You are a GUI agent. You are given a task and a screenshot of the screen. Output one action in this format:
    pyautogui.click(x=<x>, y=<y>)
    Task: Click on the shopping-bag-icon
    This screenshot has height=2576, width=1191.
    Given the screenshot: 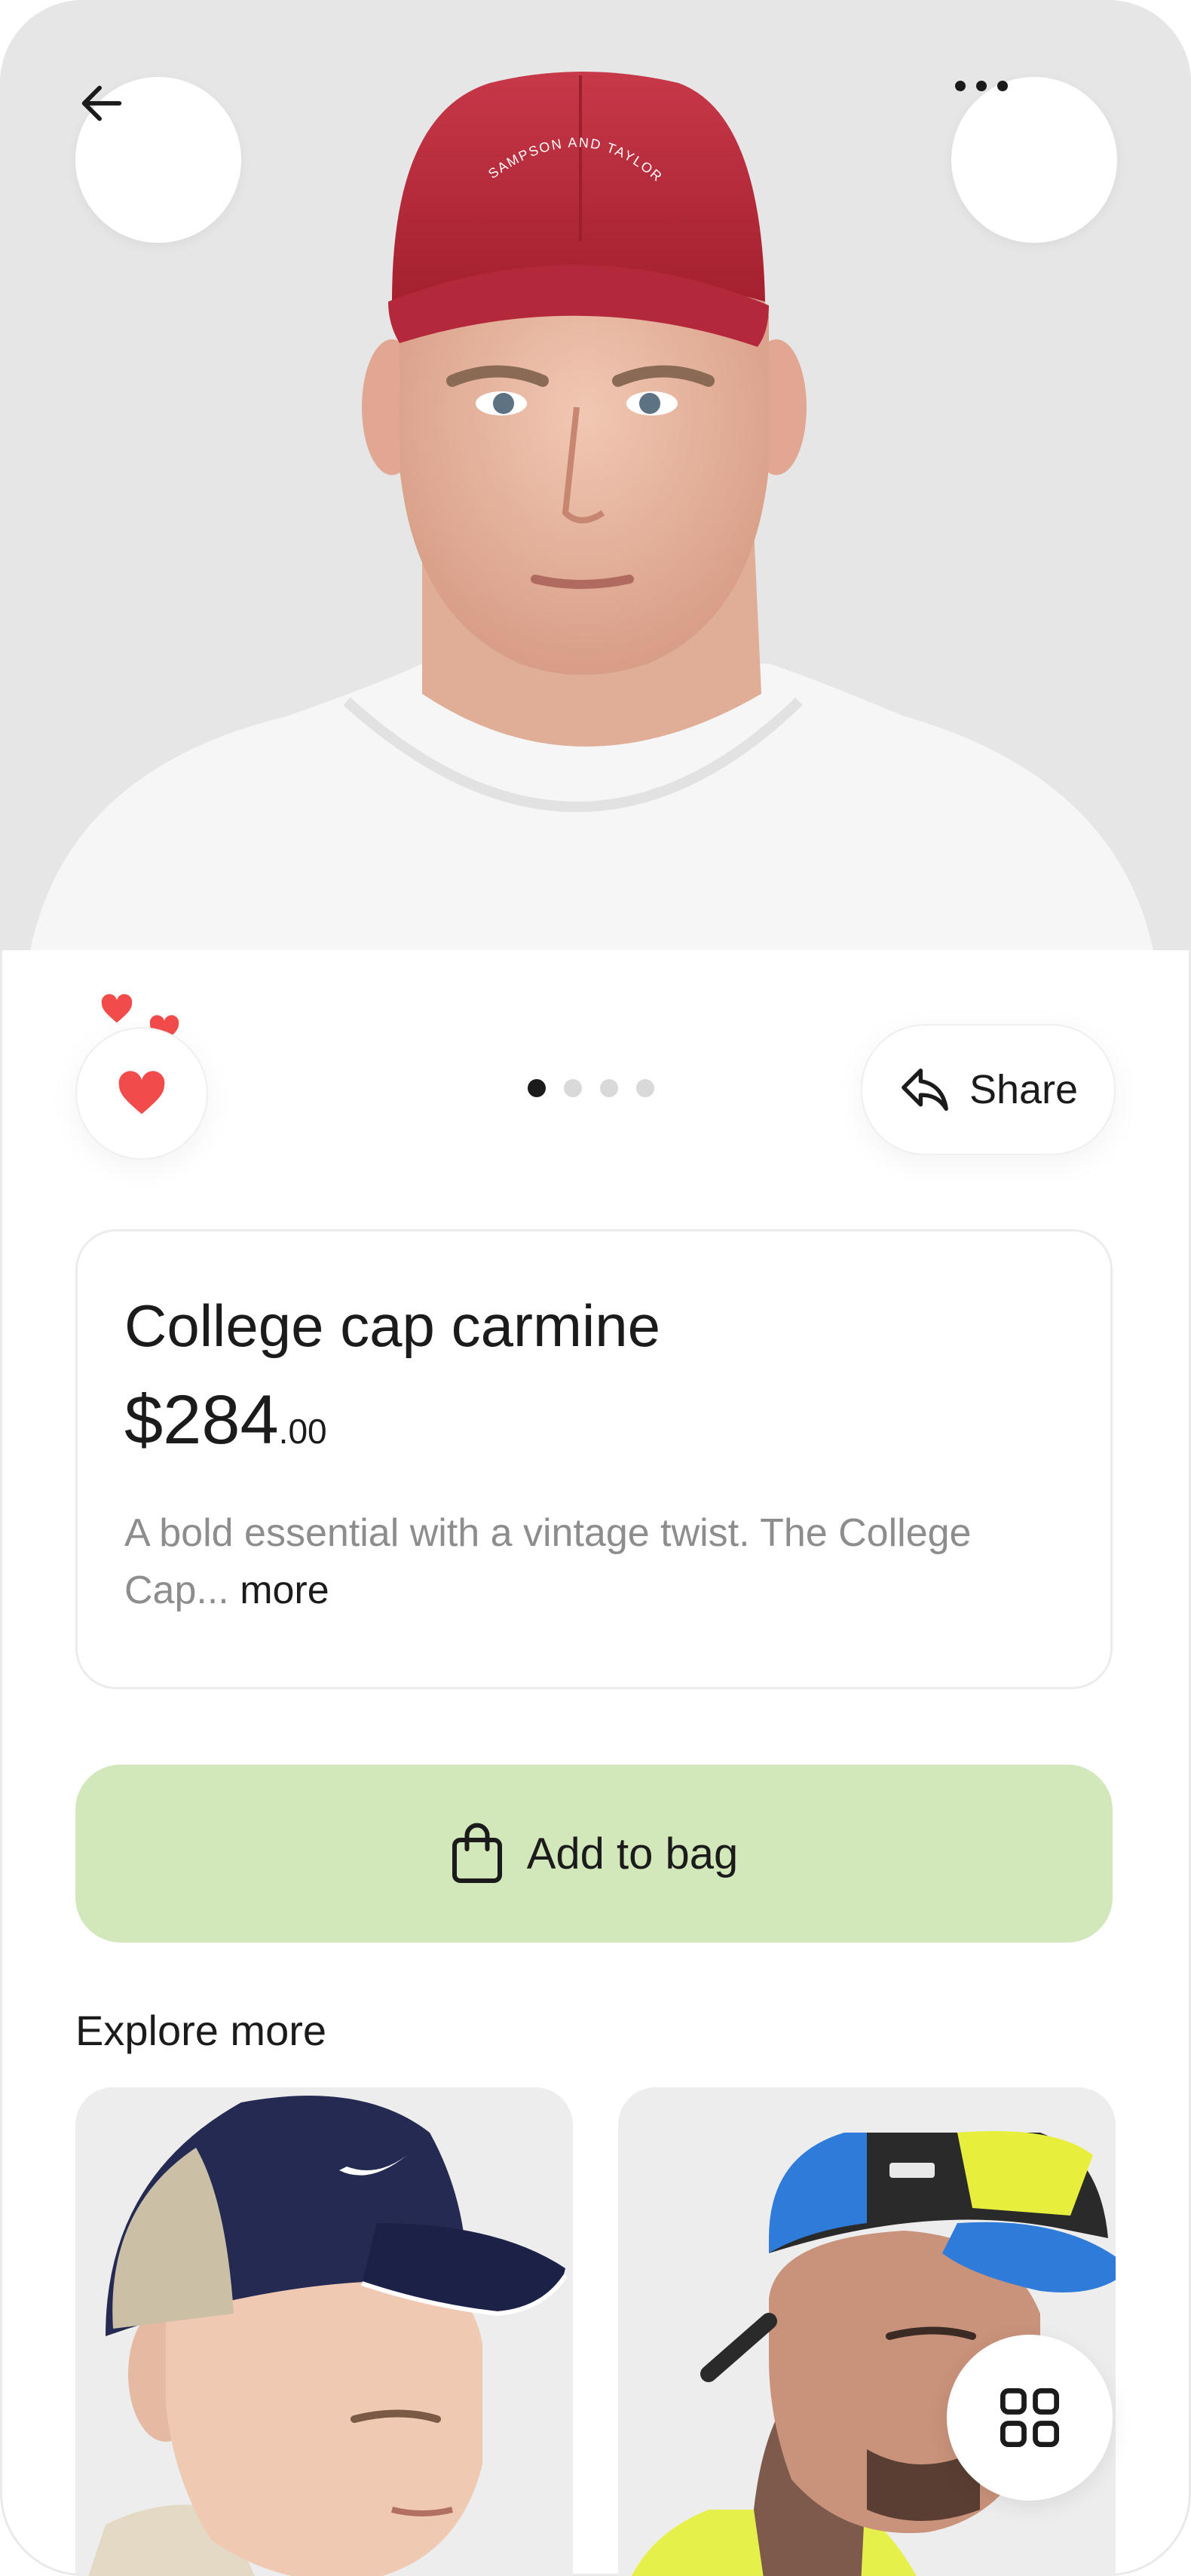 What is the action you would take?
    pyautogui.click(x=477, y=1853)
    